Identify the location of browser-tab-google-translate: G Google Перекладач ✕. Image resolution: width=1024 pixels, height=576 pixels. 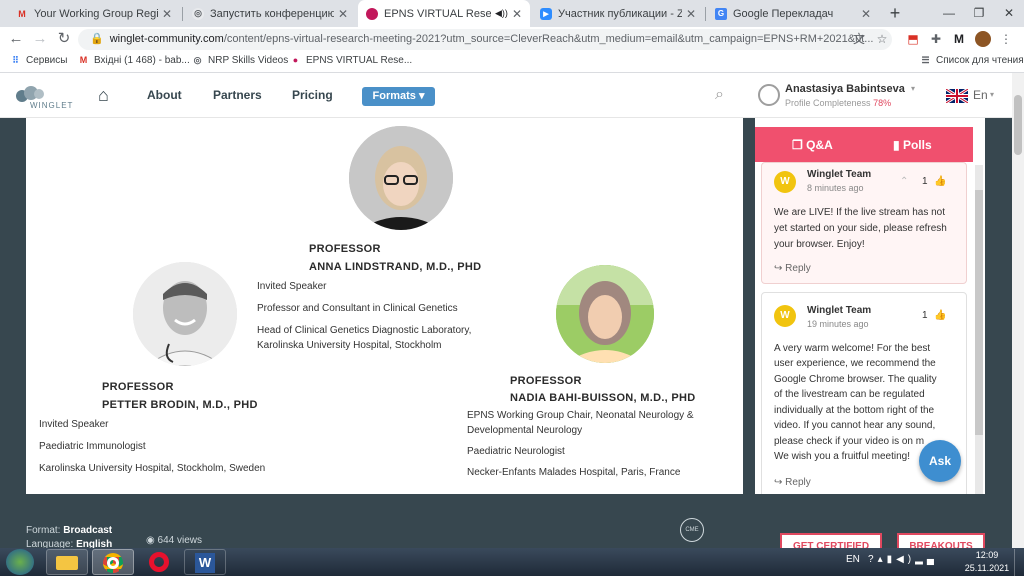
(793, 13).